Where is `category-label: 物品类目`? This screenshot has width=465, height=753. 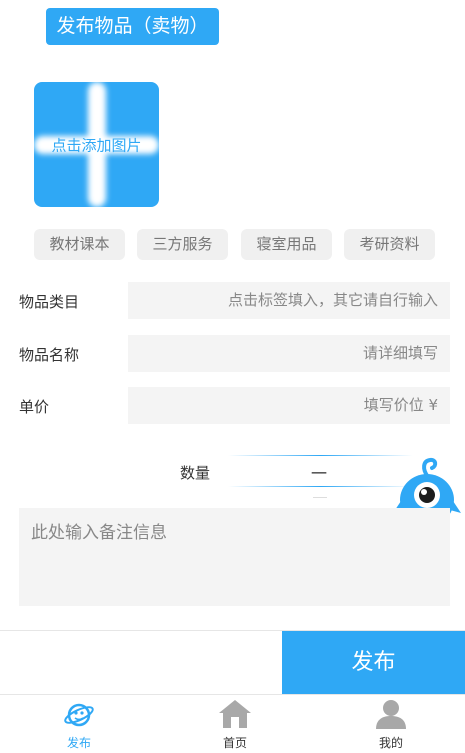
category-label: 物品类目 is located at coordinates (49, 302).